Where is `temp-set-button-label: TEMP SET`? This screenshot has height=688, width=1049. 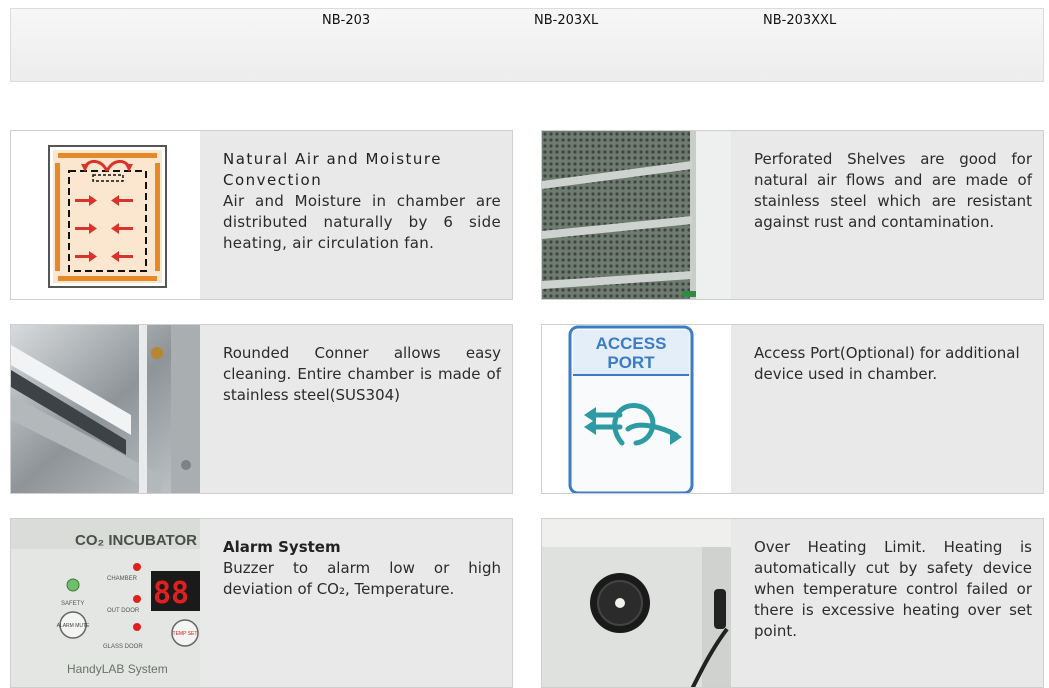 temp-set-button-label: TEMP SET is located at coordinates (185, 634).